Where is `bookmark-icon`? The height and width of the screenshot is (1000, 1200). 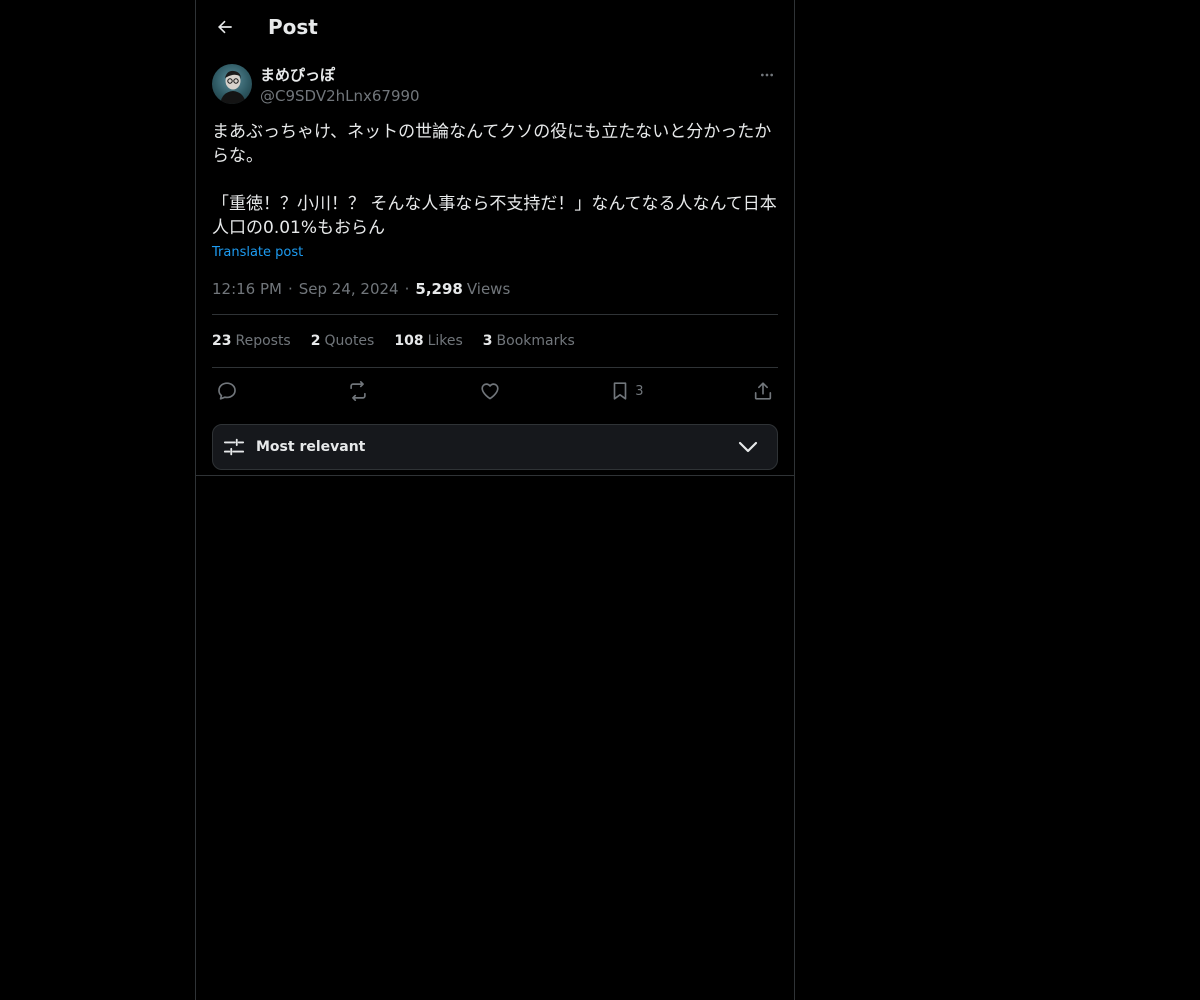
bookmark-icon is located at coordinates (620, 391).